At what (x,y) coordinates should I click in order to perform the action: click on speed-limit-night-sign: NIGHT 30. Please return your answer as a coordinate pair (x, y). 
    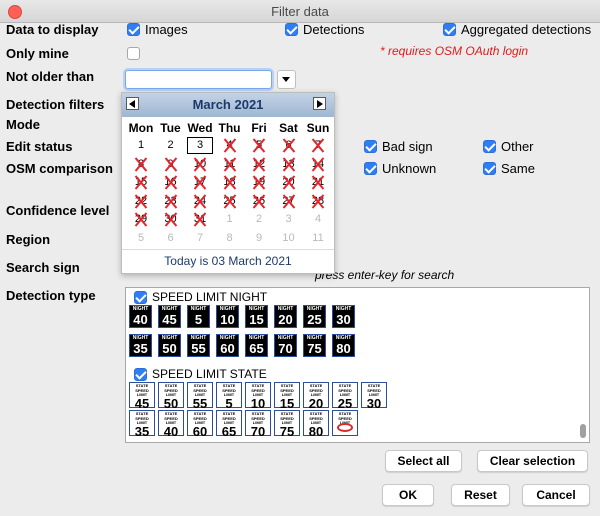
    Looking at the image, I should click on (343, 316).